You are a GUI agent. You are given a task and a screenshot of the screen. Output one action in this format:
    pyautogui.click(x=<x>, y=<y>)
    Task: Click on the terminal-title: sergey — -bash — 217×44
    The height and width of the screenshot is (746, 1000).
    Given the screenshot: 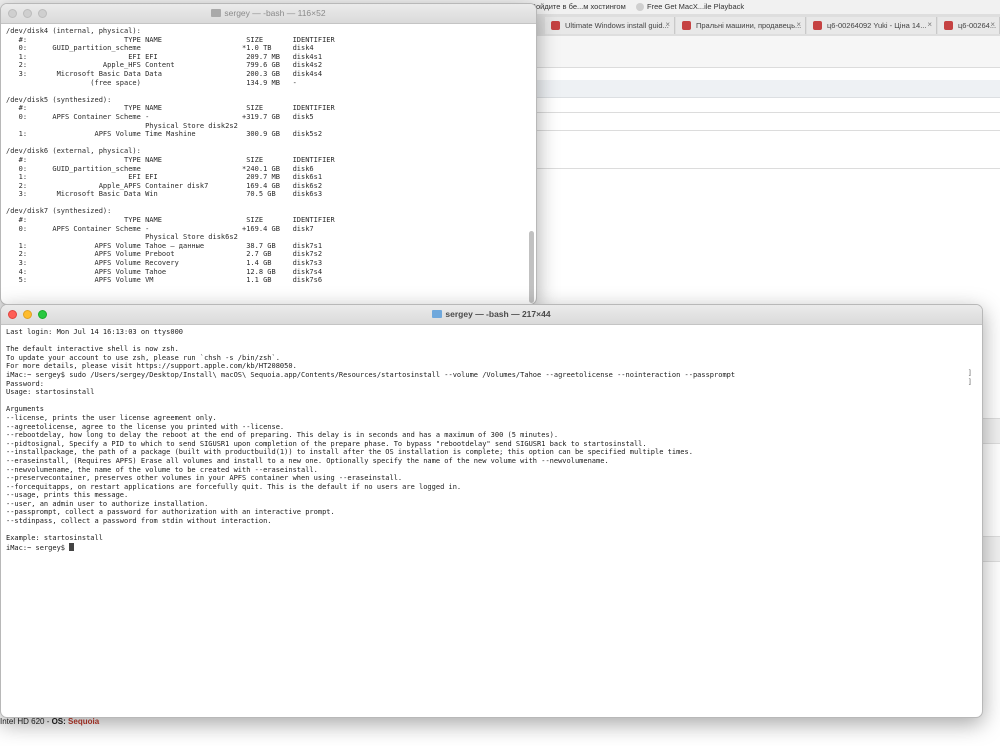 What is the action you would take?
    pyautogui.click(x=491, y=314)
    